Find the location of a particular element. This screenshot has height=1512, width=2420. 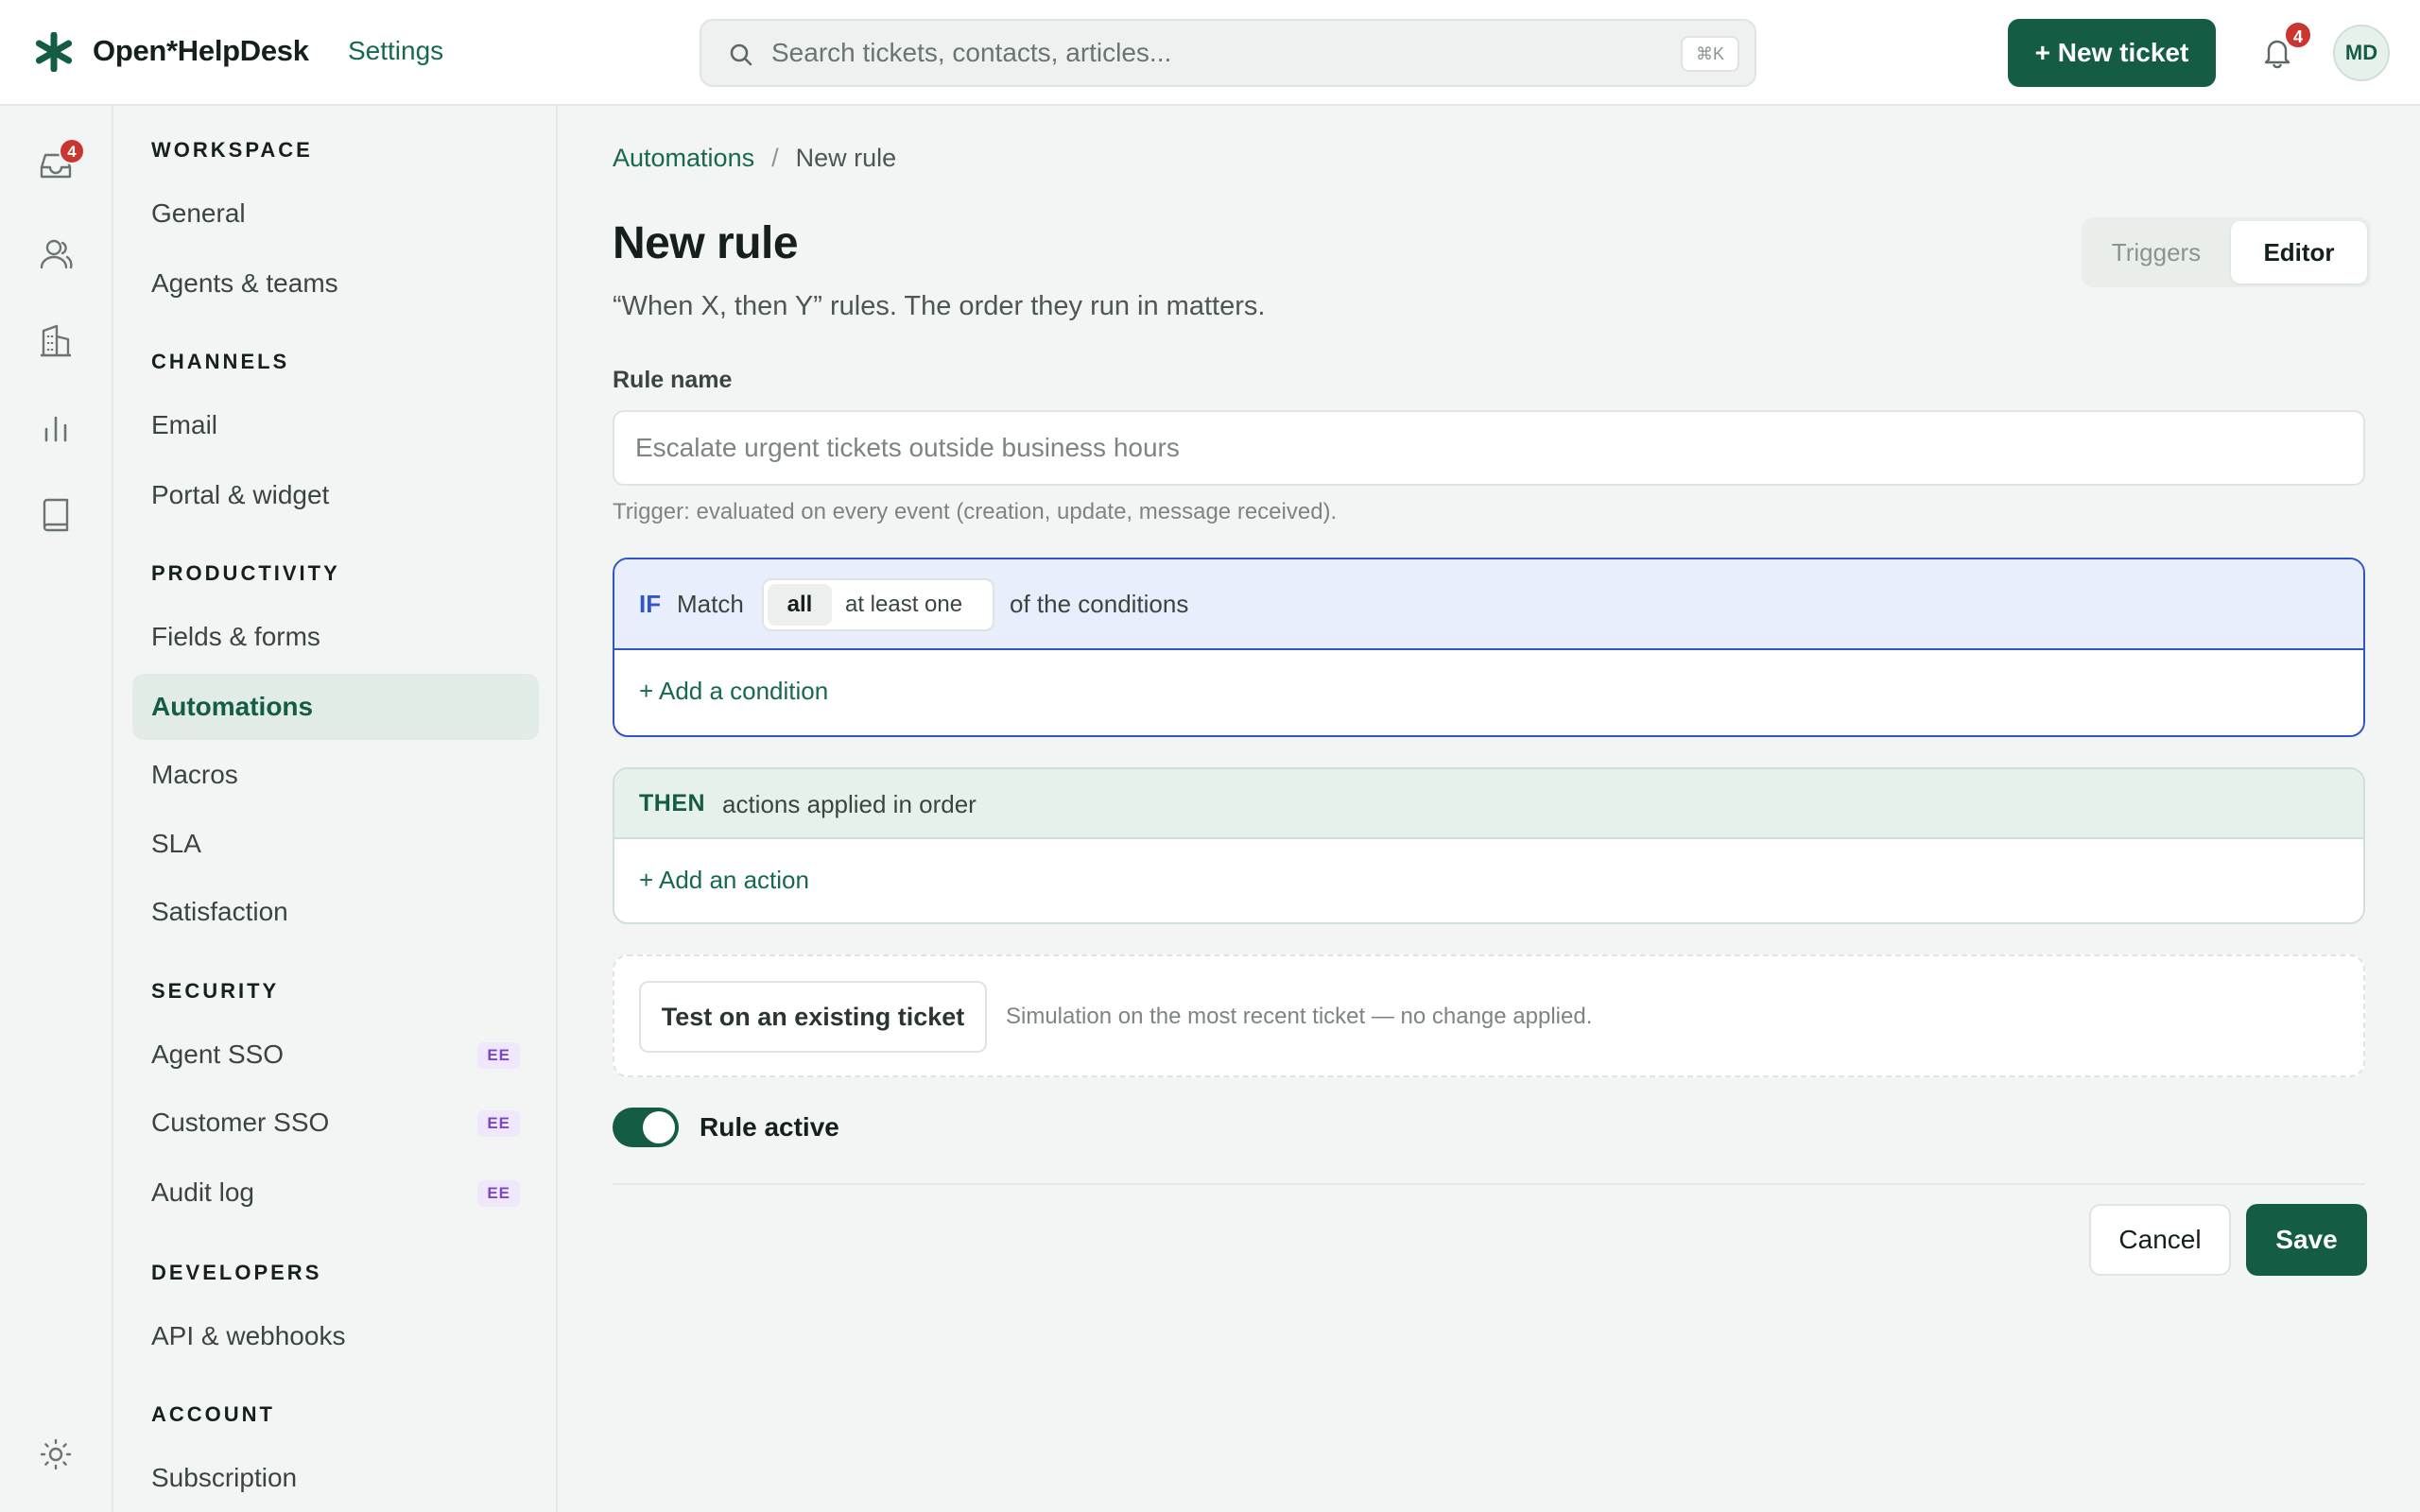

match-mode-toggle: all at least one is located at coordinates (878, 604).